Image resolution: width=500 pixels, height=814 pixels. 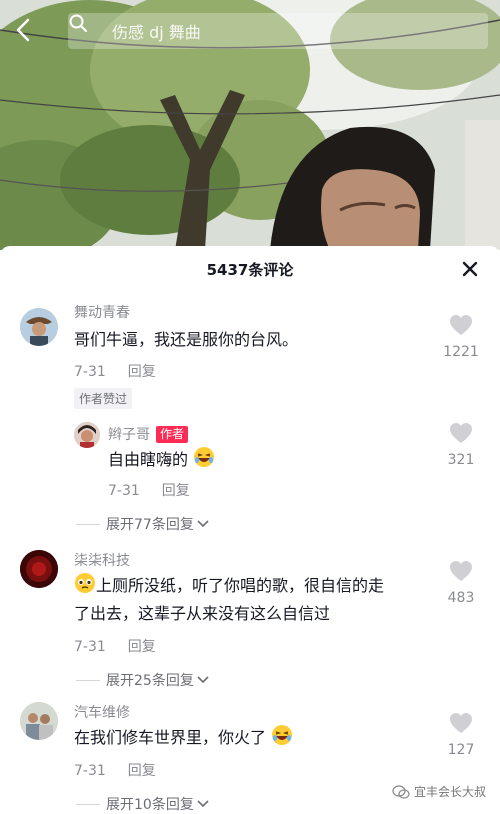 What do you see at coordinates (461, 460) in the screenshot?
I see `like-count: 321` at bounding box center [461, 460].